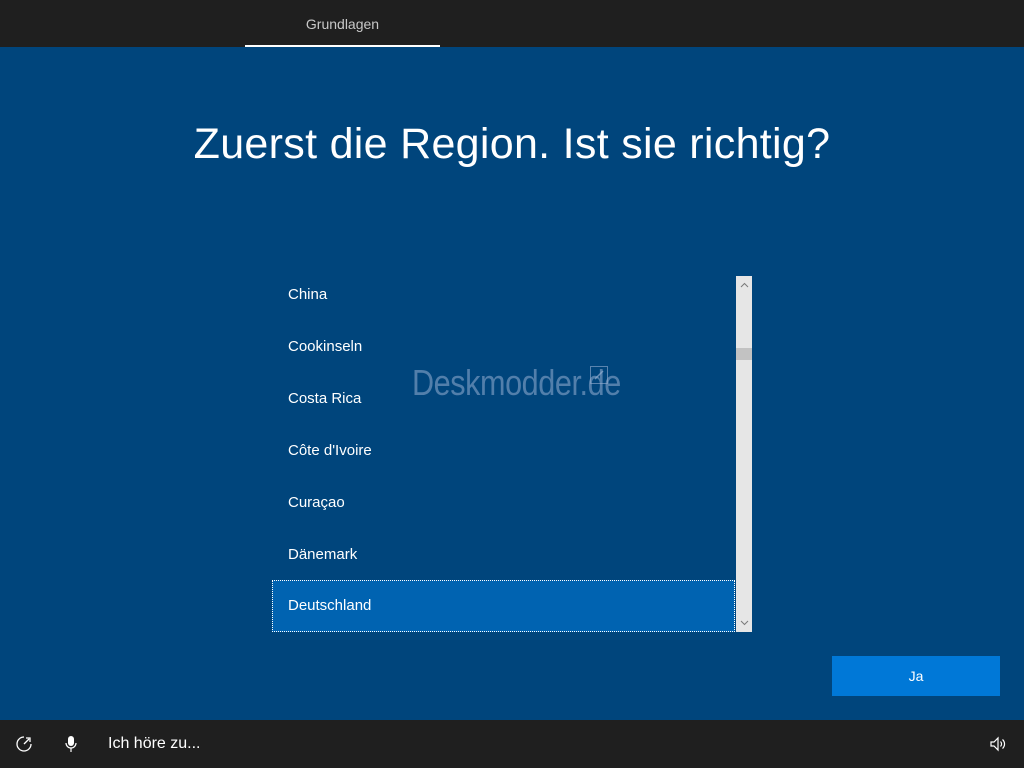 The height and width of the screenshot is (768, 1024). I want to click on list-item-selected: Deutschland, so click(503, 606).